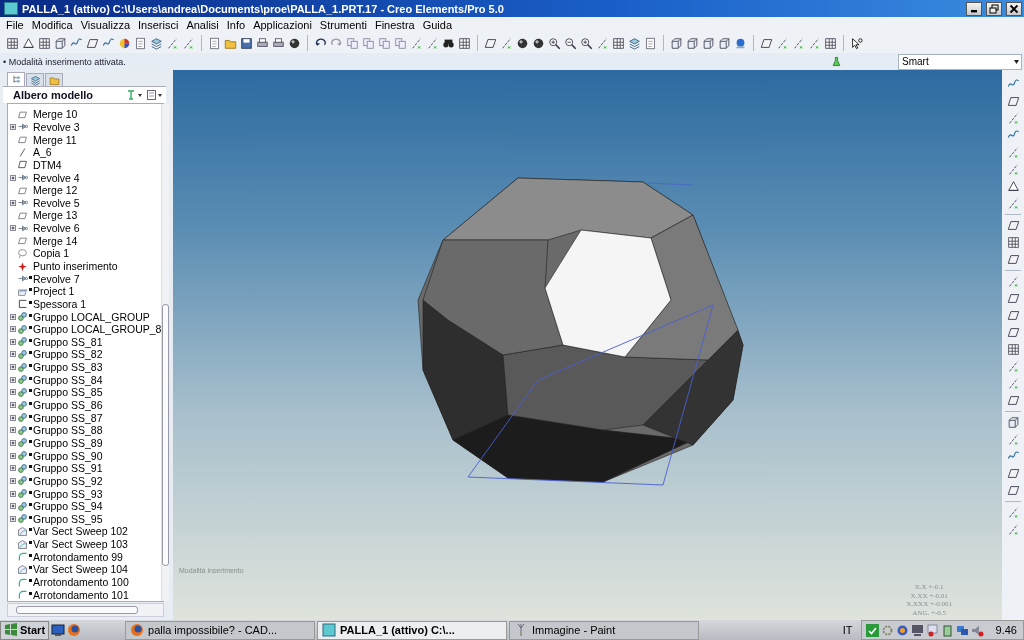 The height and width of the screenshot is (640, 1024). Describe the element at coordinates (85, 481) in the screenshot. I see `tree-item: Gruppo SS_92` at that location.